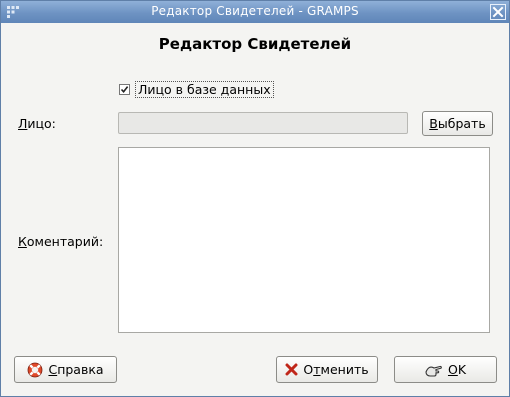  I want to click on window-title: Редактор Свидетелей - GRAMPS, so click(255, 11).